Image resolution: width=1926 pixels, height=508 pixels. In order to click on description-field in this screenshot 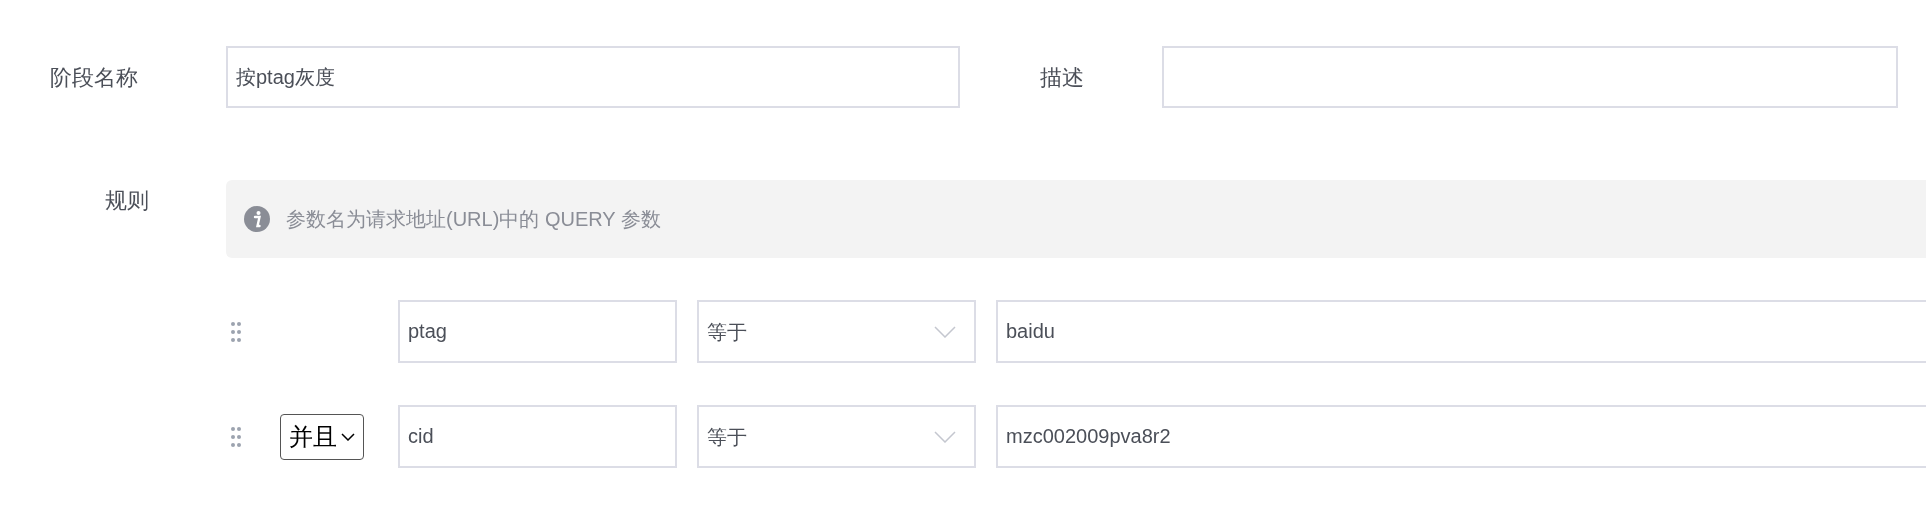, I will do `click(1530, 77)`.